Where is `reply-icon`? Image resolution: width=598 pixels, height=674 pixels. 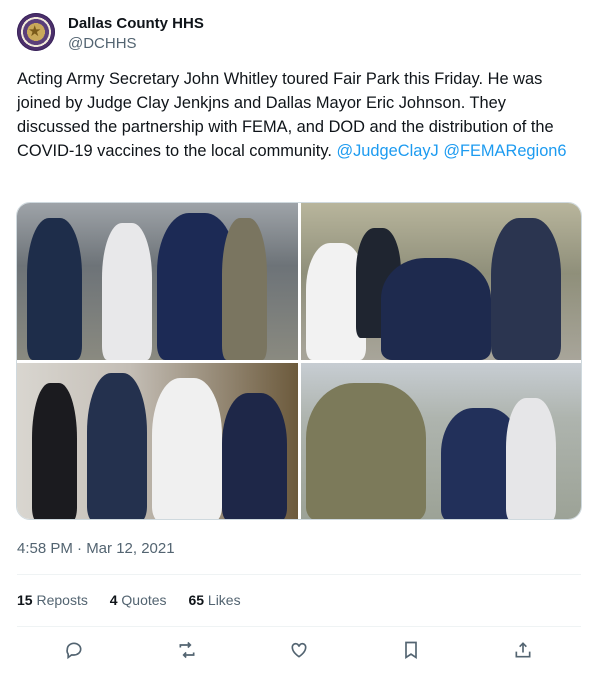
reply-icon is located at coordinates (74, 650).